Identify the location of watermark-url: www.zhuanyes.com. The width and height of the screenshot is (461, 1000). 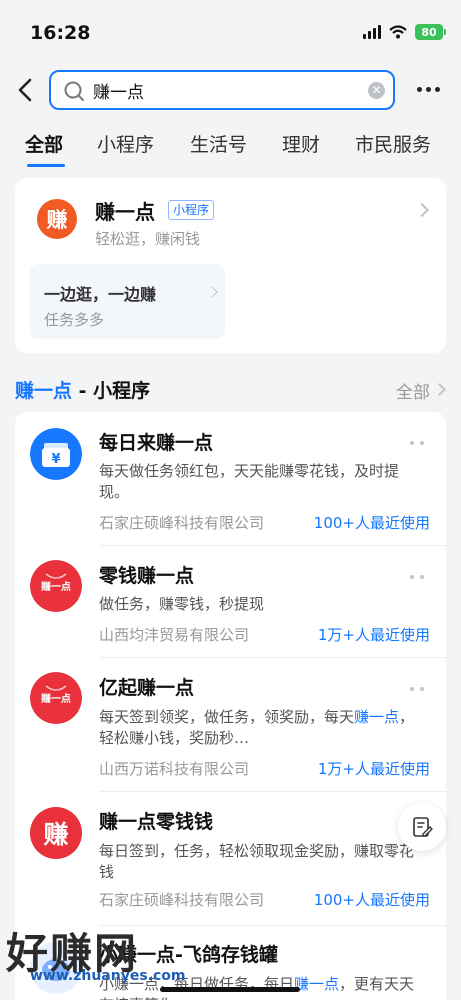
(108, 976).